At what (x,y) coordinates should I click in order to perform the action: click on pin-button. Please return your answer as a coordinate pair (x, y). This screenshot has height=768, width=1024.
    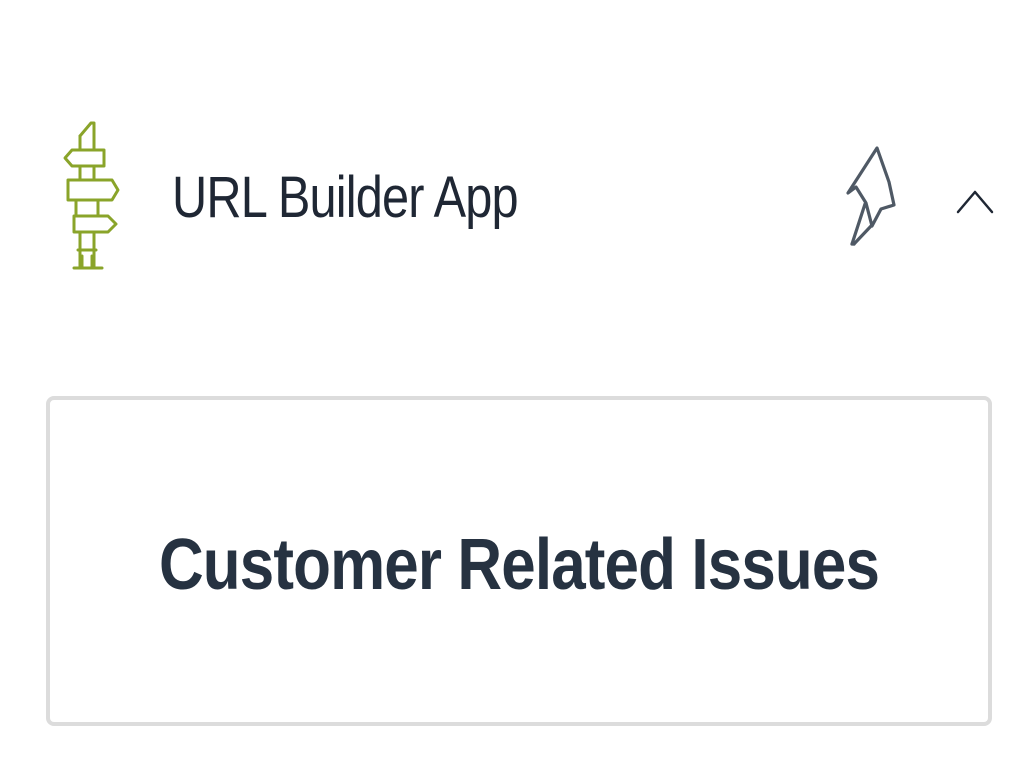
    Looking at the image, I should click on (869, 197).